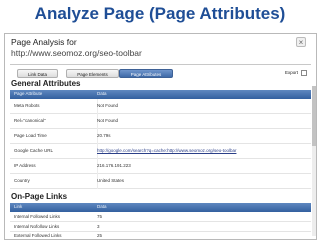  What do you see at coordinates (28, 93) in the screenshot?
I see `column-header-attribute: Page Attribute` at bounding box center [28, 93].